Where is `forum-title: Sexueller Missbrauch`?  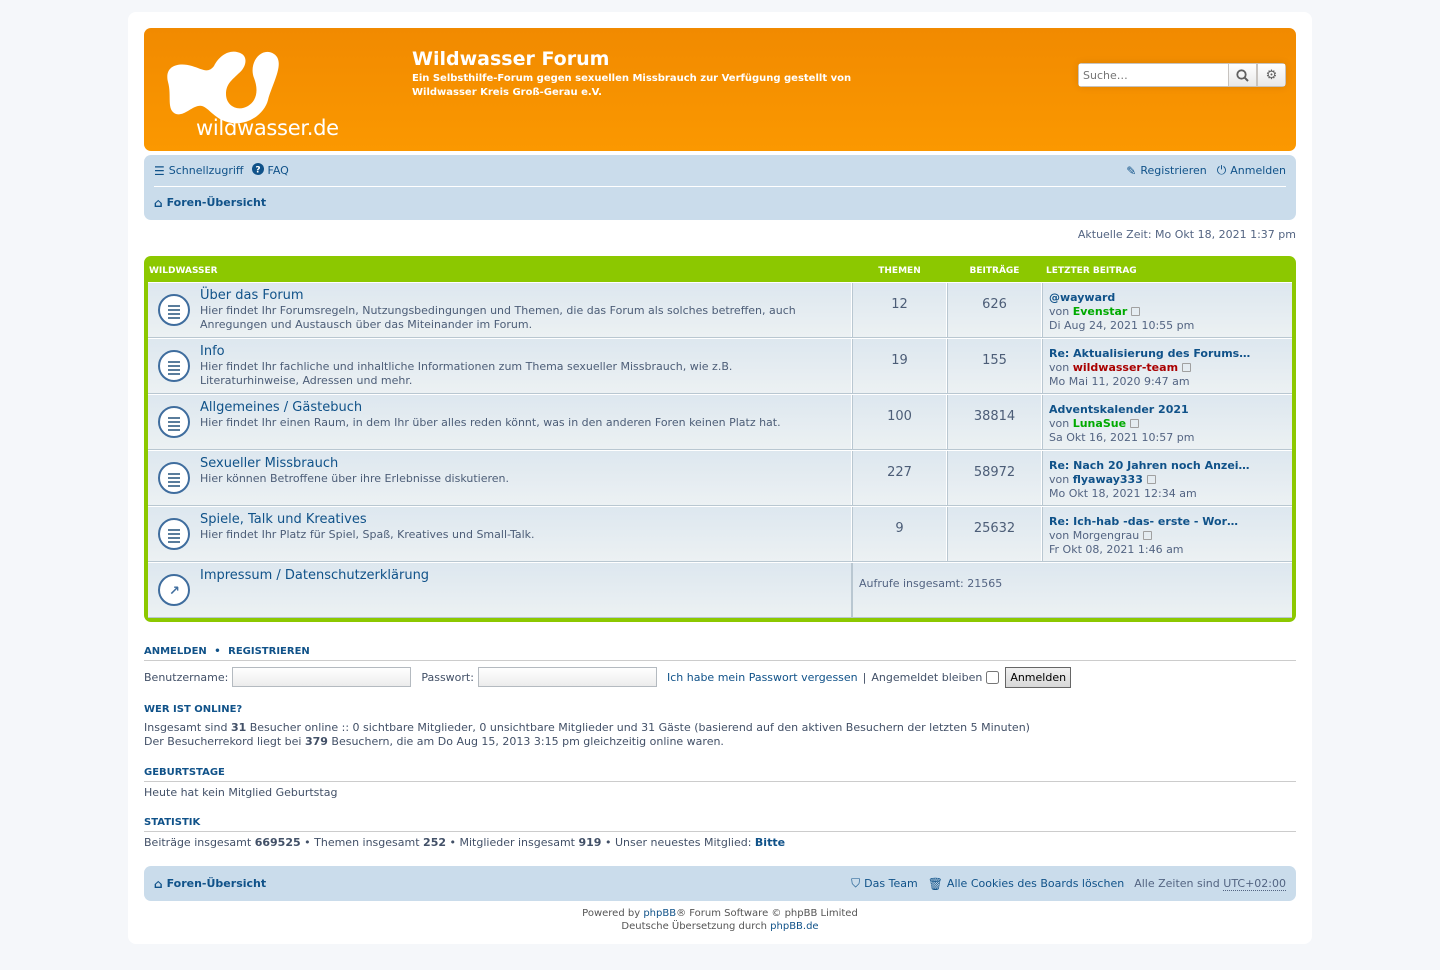 forum-title: Sexueller Missbrauch is located at coordinates (269, 463).